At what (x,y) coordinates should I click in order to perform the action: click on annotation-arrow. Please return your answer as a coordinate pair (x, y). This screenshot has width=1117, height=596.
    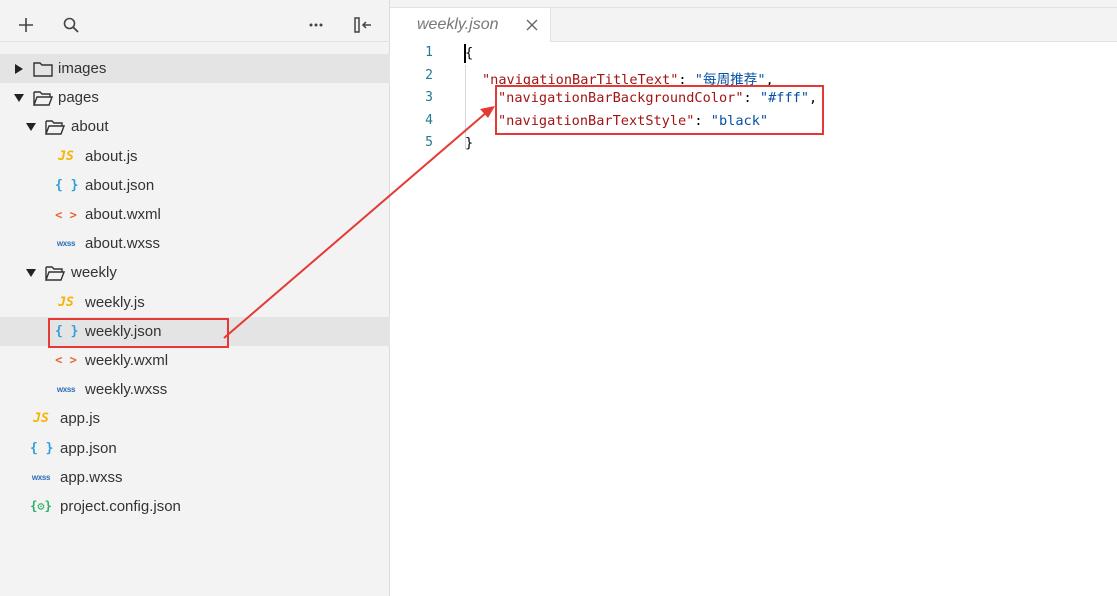
    Looking at the image, I should click on (359, 222).